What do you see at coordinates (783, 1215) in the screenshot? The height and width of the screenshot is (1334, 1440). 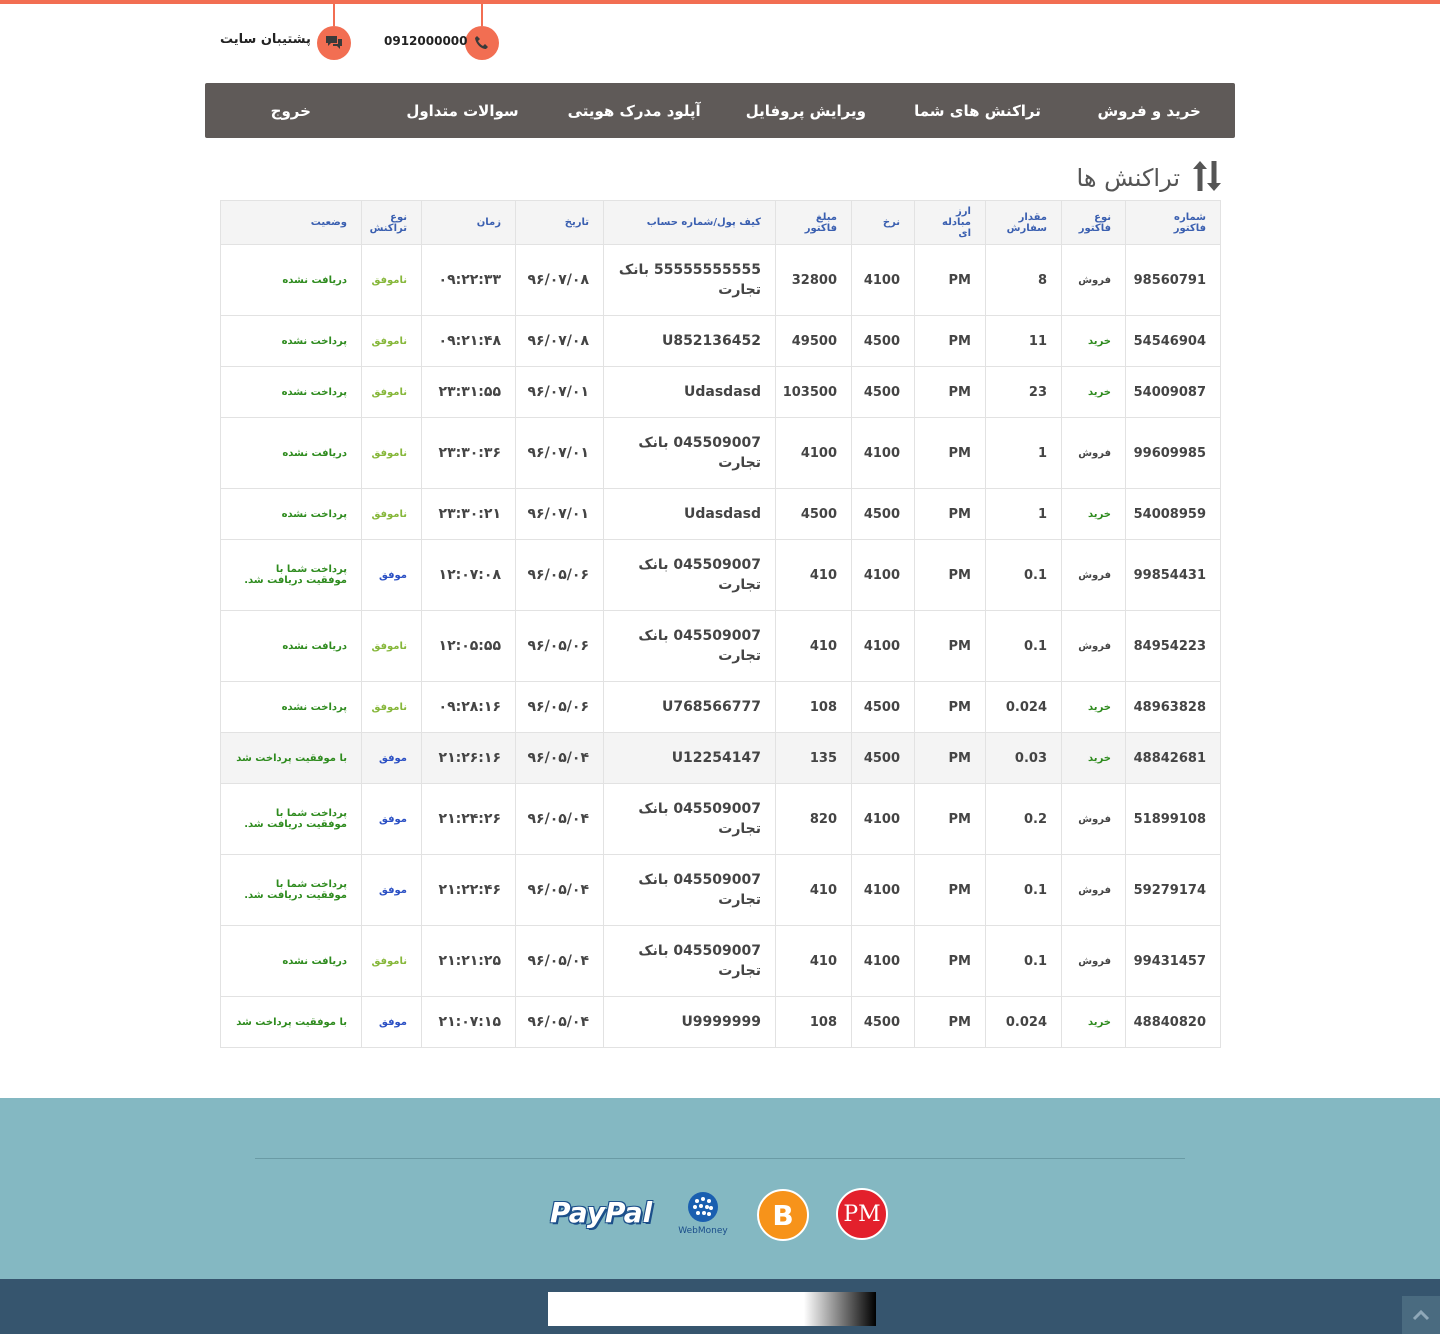 I see `bitcoin-logo-icon: B` at bounding box center [783, 1215].